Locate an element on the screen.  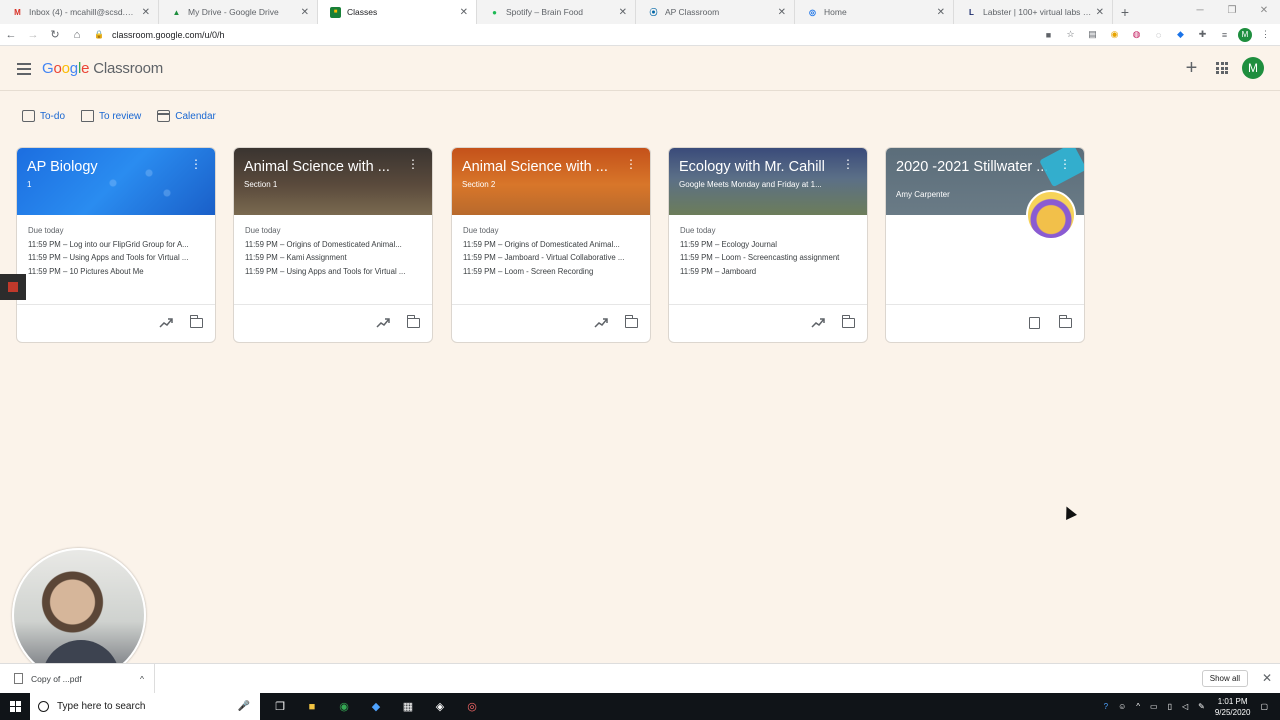
class-banner: AP Biology 1 ⋮ is located at coordinates (116, 181).